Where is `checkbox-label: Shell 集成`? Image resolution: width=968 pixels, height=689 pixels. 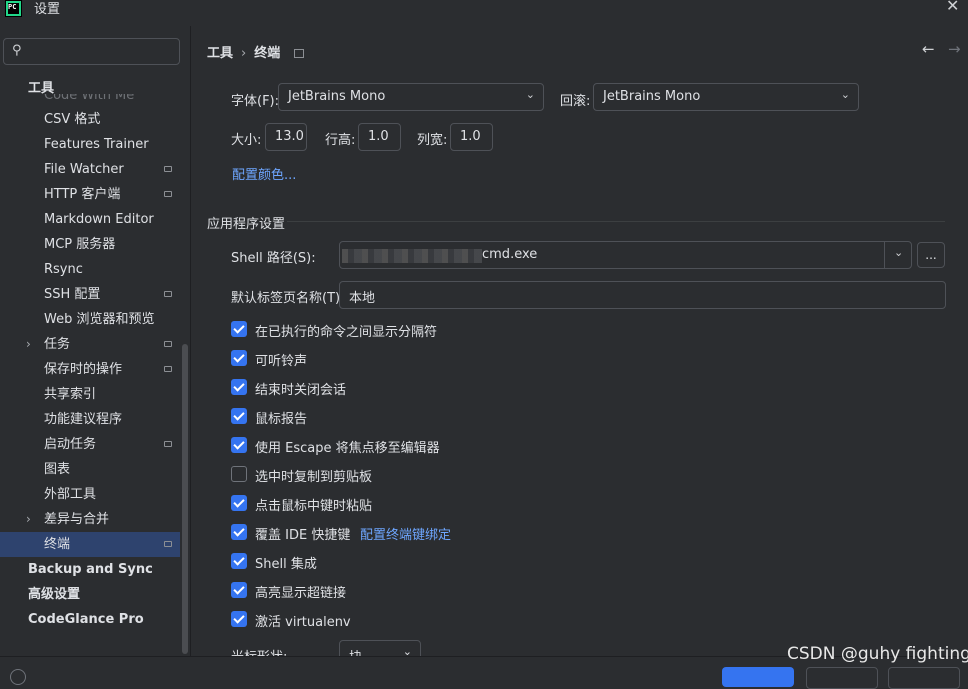 checkbox-label: Shell 集成 is located at coordinates (286, 562).